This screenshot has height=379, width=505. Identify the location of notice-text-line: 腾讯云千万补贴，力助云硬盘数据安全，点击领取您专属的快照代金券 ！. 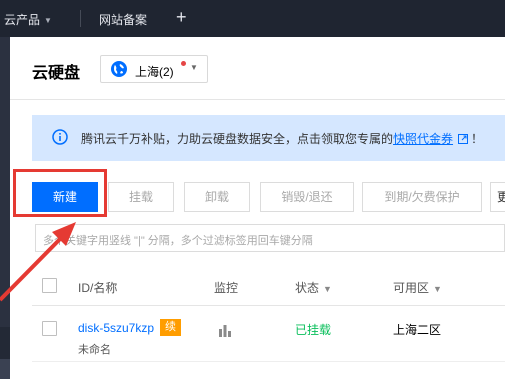
(282, 138).